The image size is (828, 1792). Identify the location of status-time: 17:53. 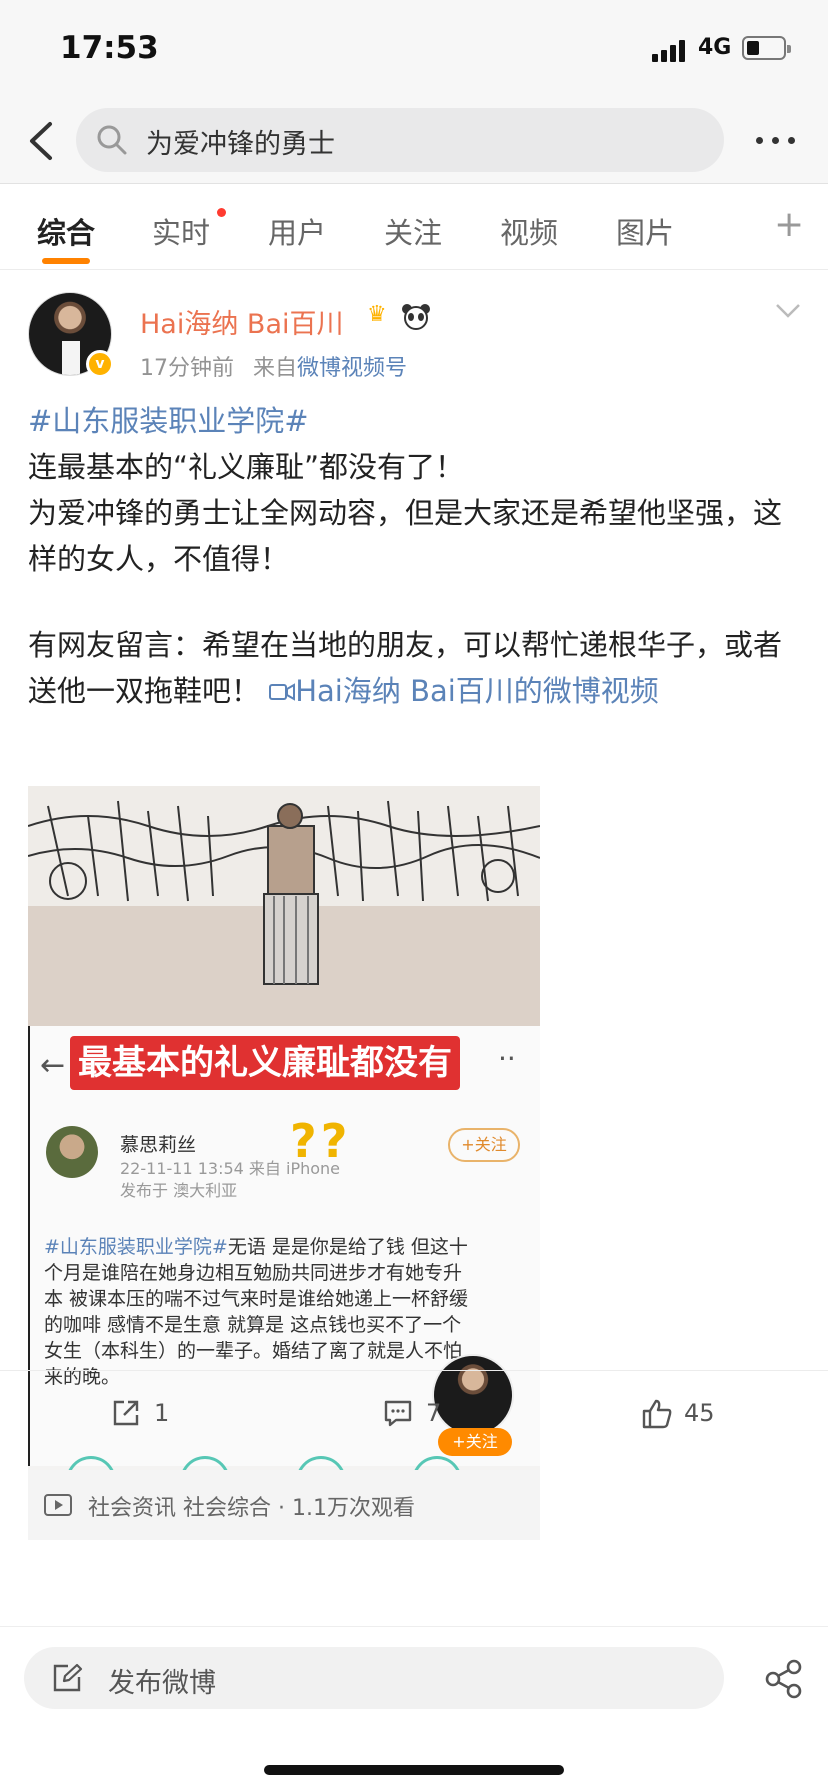
(109, 48).